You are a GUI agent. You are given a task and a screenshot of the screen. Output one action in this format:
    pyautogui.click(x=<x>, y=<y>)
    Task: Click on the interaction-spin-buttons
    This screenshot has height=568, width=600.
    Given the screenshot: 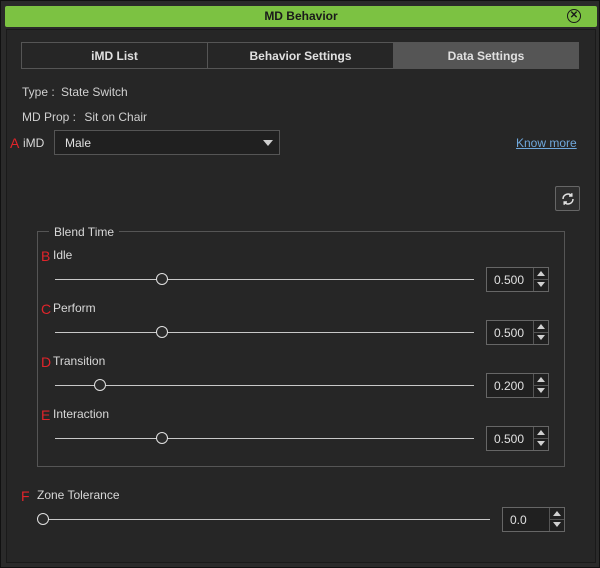 What is the action you would take?
    pyautogui.click(x=540, y=438)
    